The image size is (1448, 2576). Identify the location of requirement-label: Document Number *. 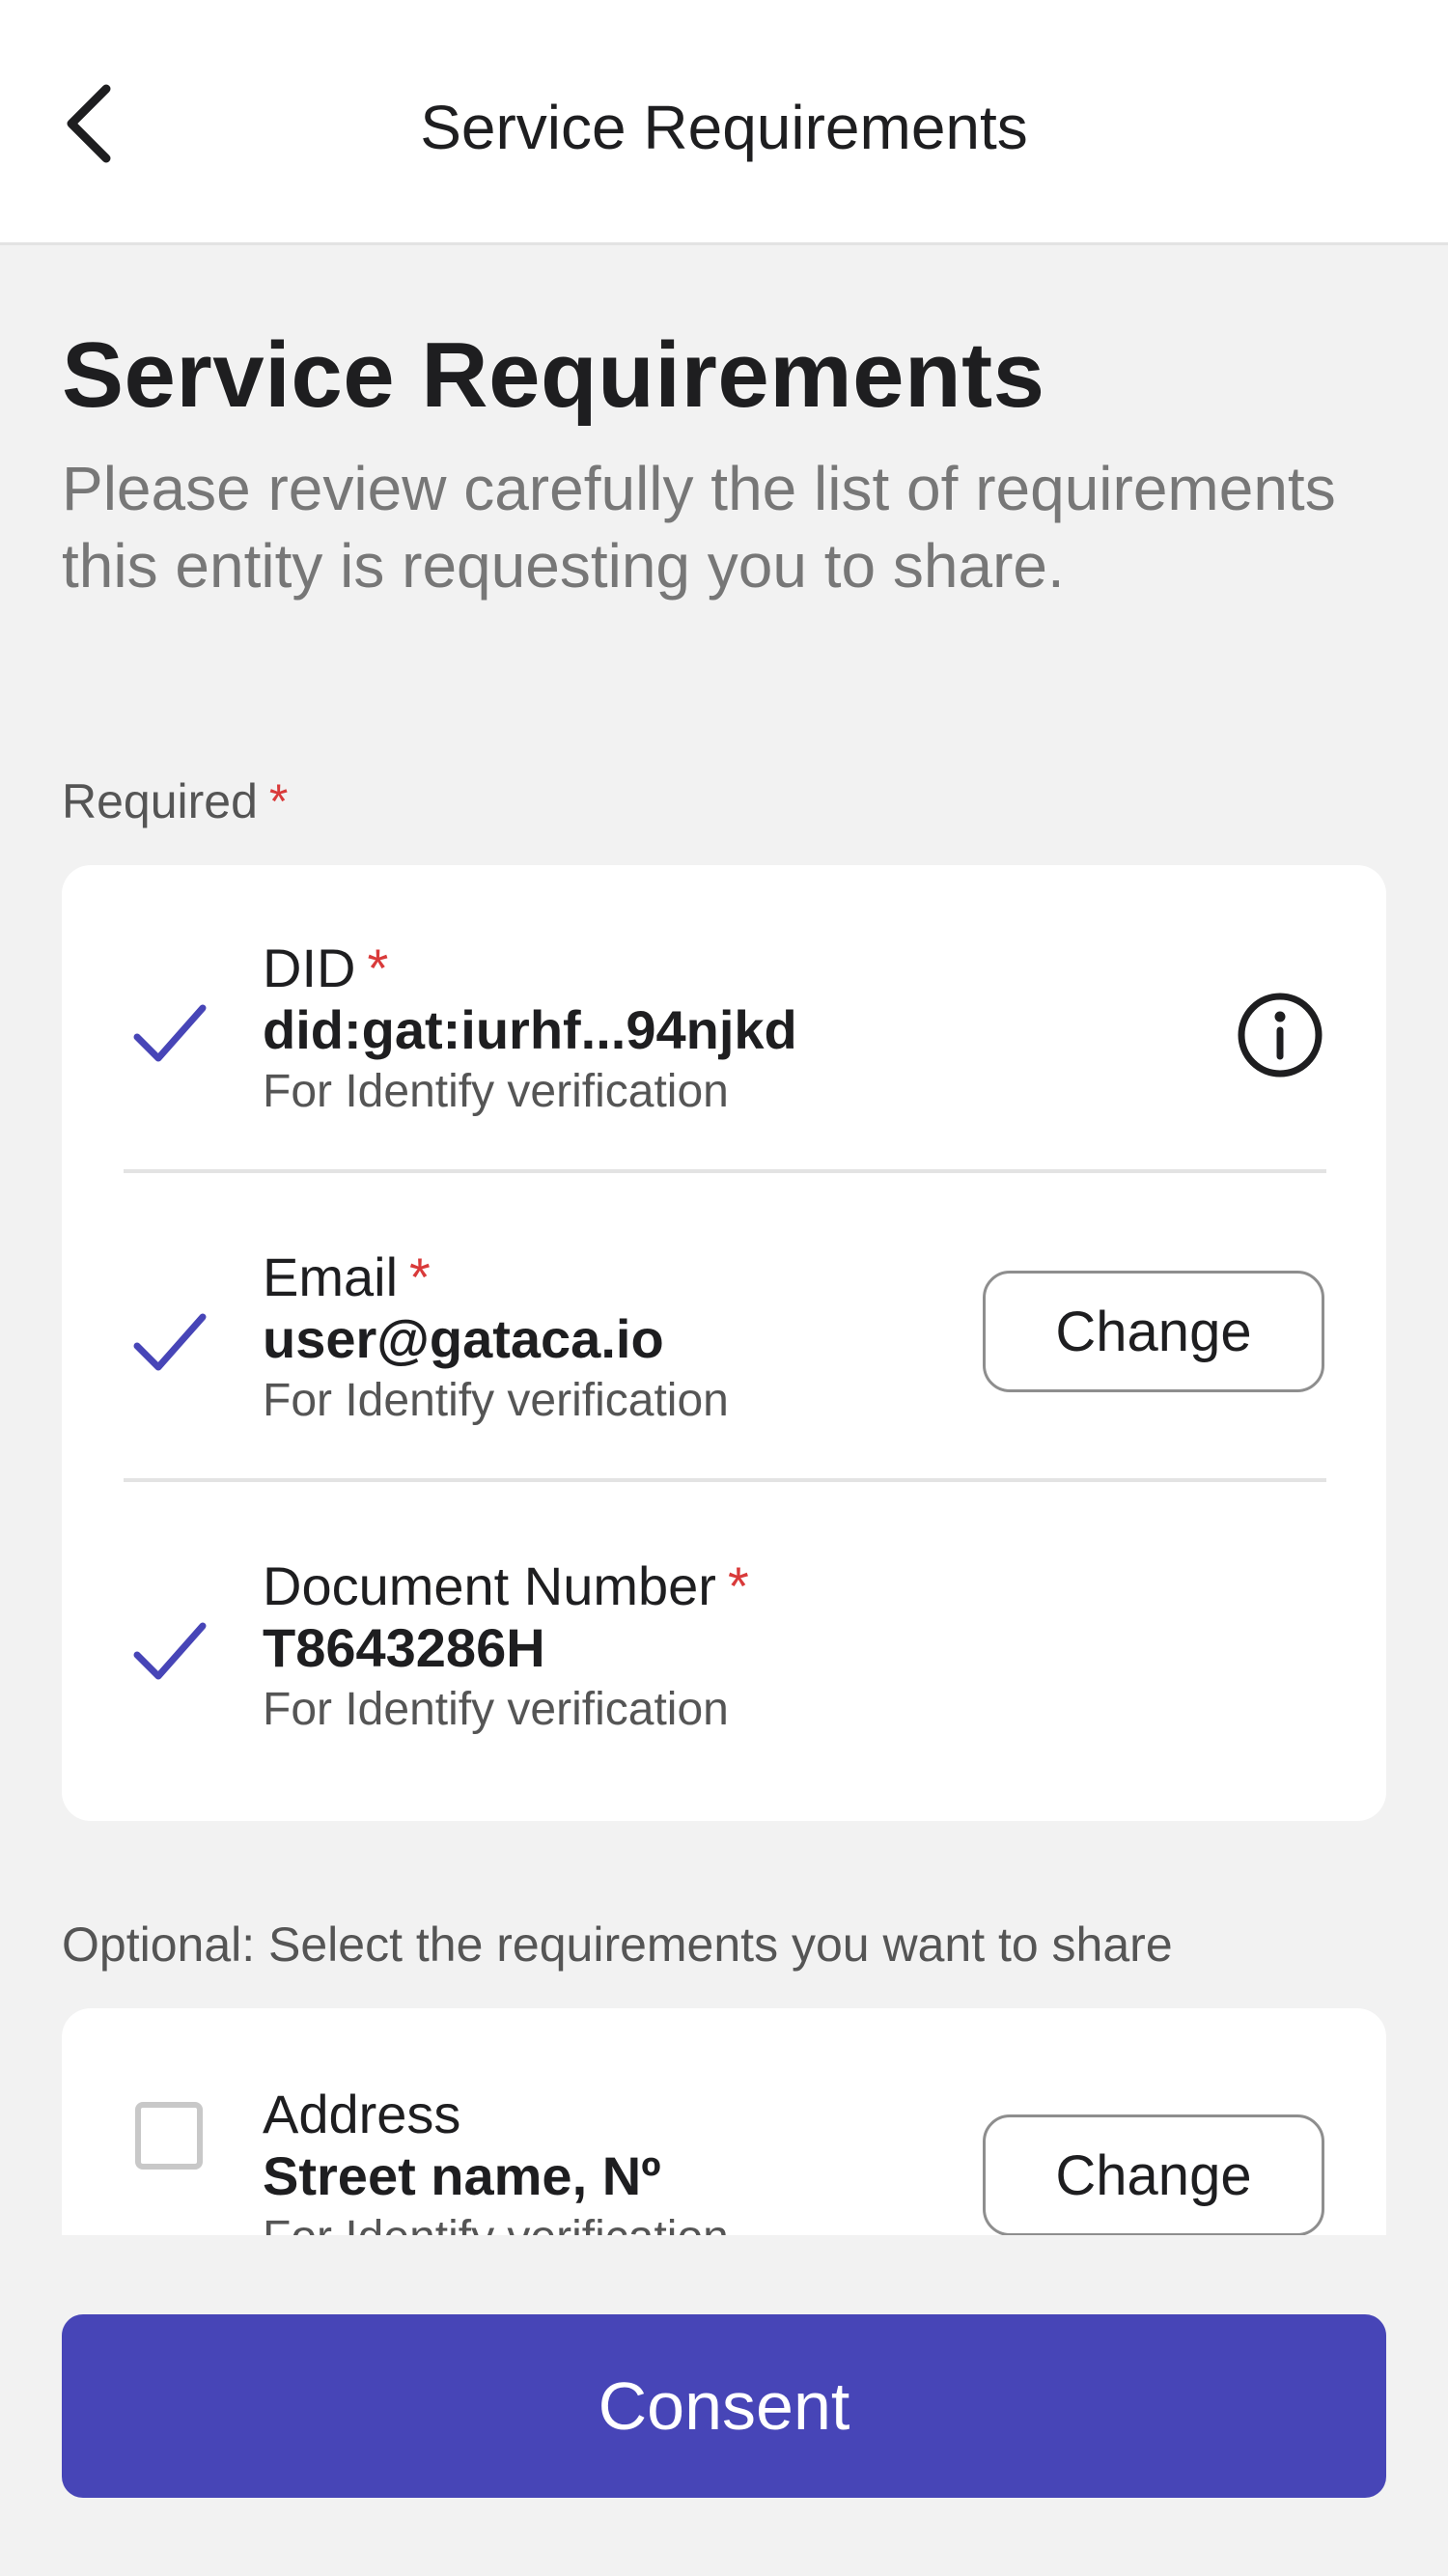
(506, 1586).